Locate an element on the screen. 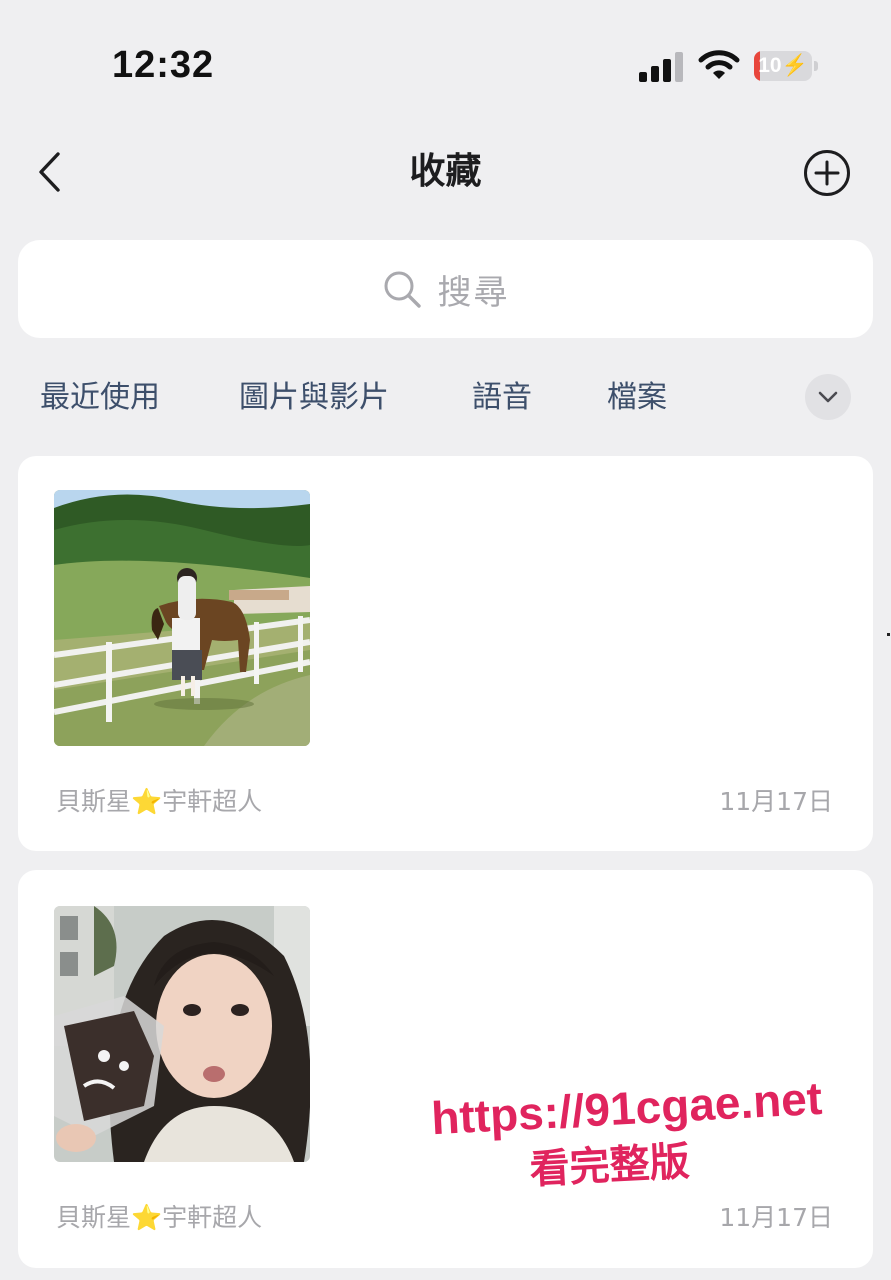 This screenshot has height=1280, width=891. battery-body: 10⚡ is located at coordinates (783, 66).